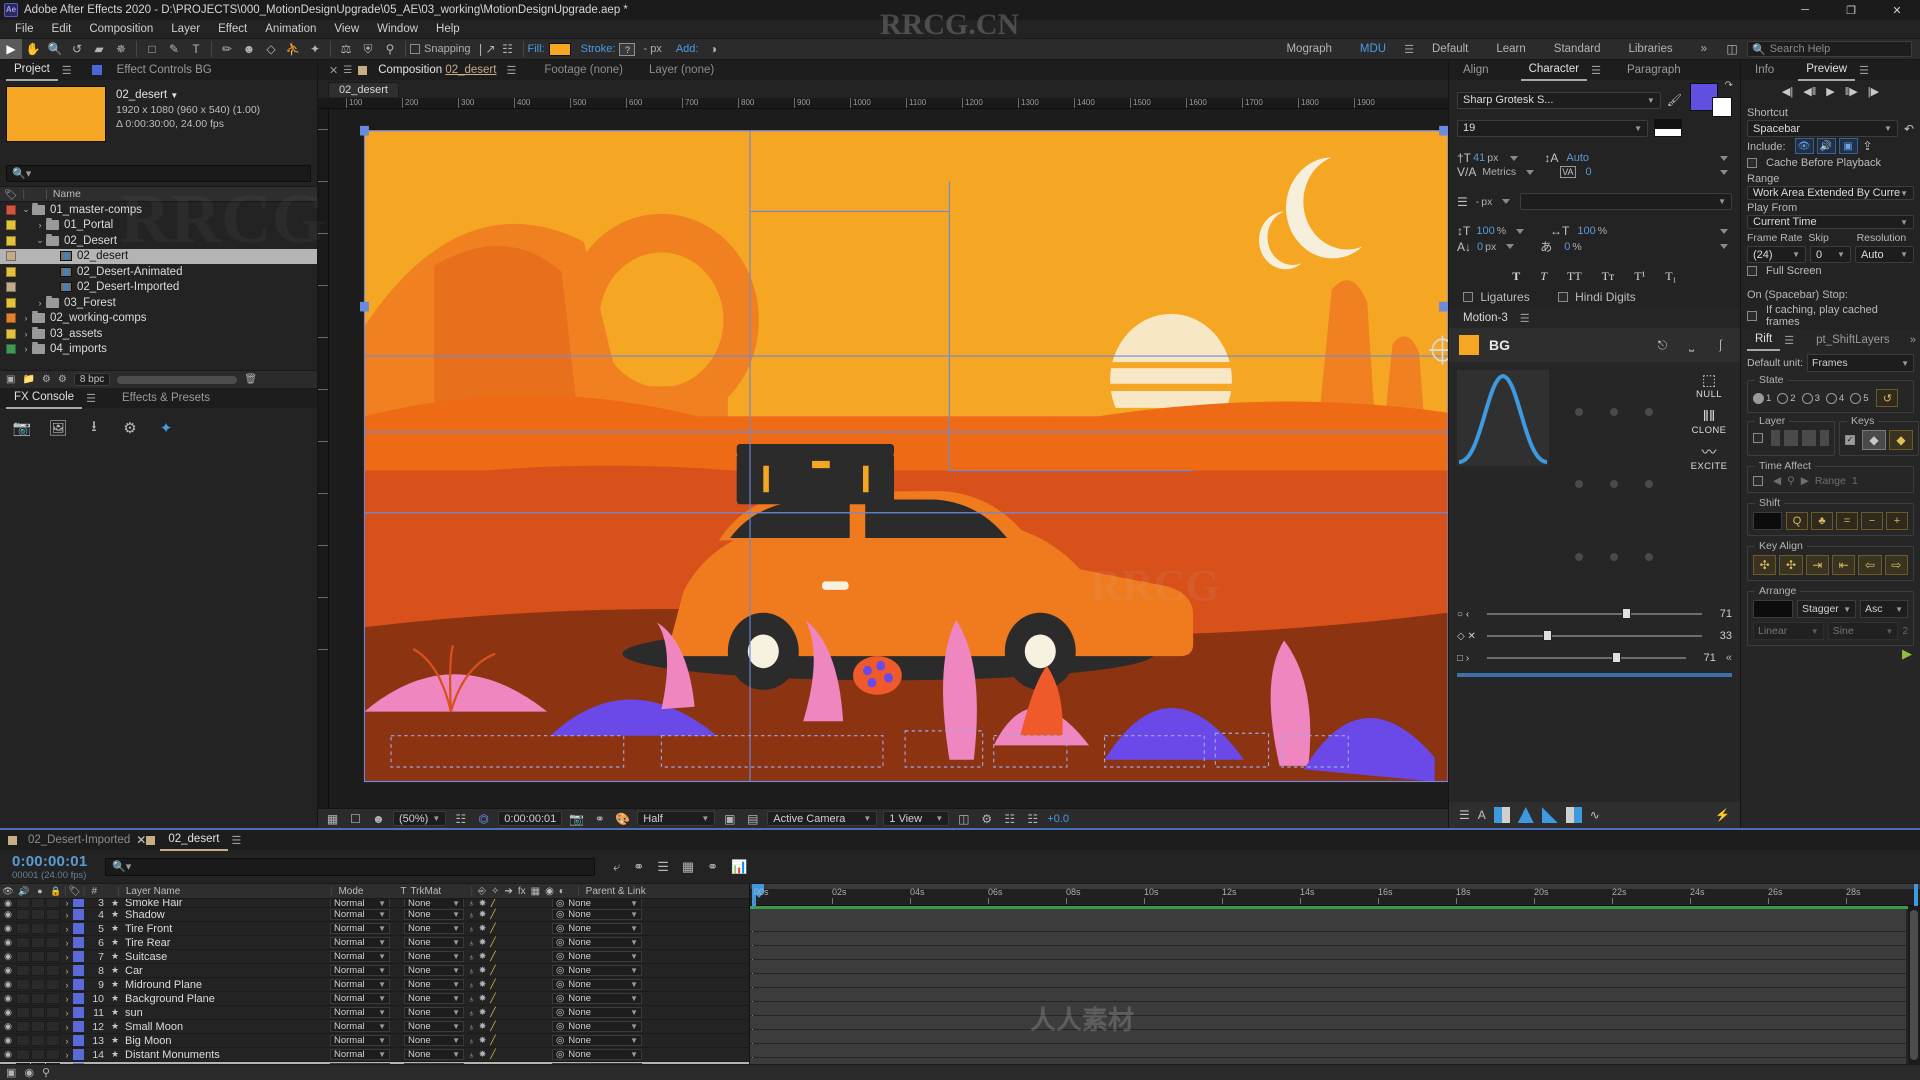 Image resolution: width=1920 pixels, height=1080 pixels. Describe the element at coordinates (46, 379) in the screenshot. I see `project-settings-icon: ⚙` at that location.